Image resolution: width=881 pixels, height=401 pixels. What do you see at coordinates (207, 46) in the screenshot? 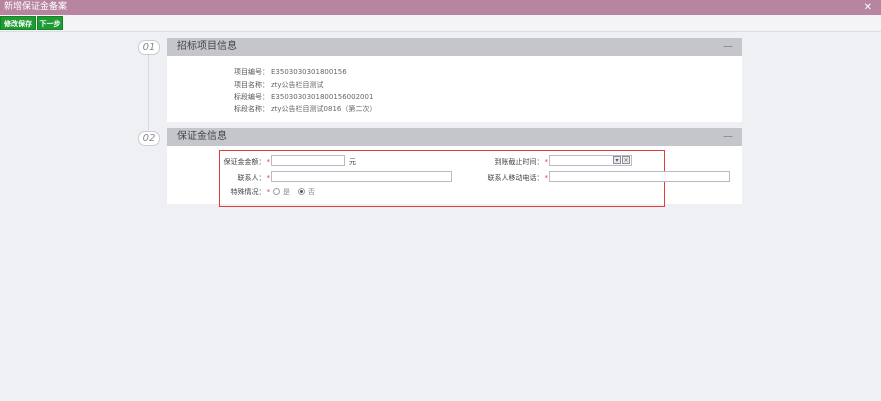
I see `section-title: 招标项目信息` at bounding box center [207, 46].